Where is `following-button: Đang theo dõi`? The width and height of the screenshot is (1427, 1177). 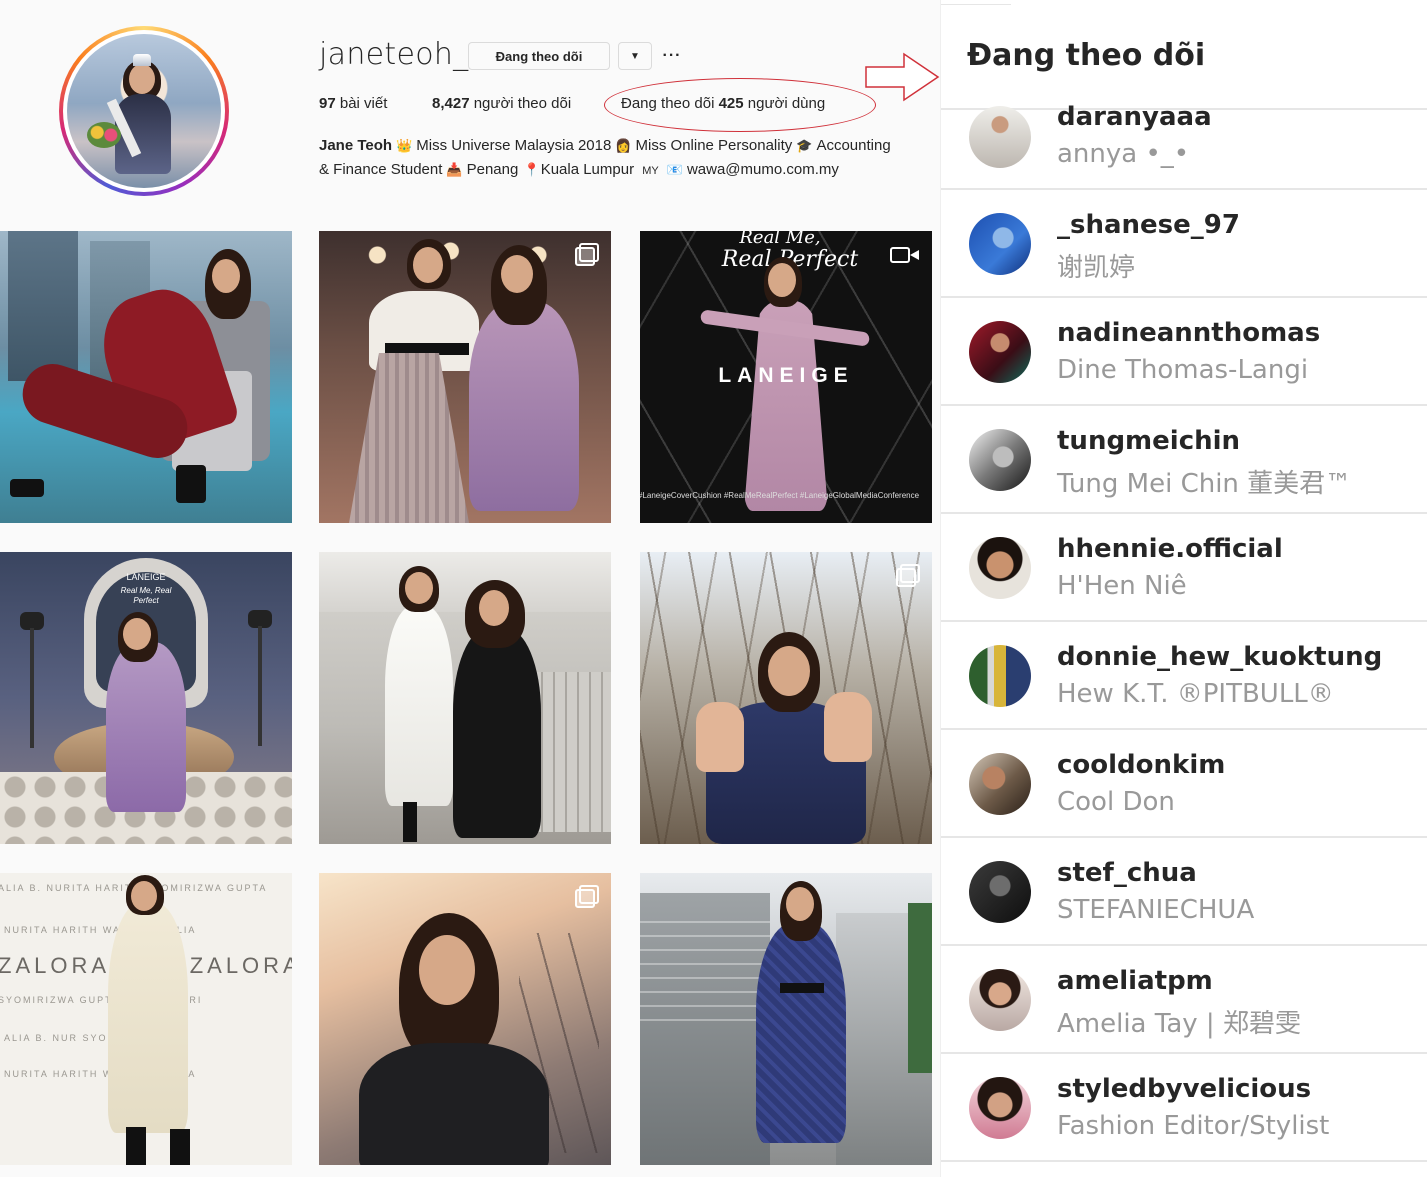 following-button: Đang theo dõi is located at coordinates (539, 56).